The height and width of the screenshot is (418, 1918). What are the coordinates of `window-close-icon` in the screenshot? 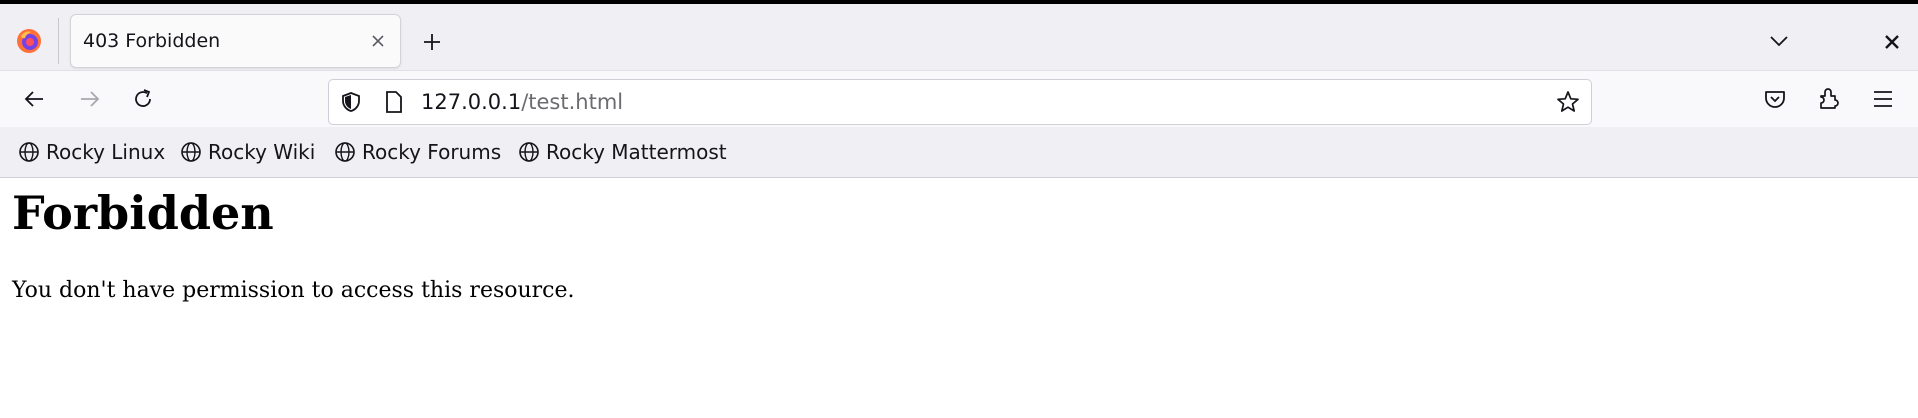 It's located at (1892, 42).